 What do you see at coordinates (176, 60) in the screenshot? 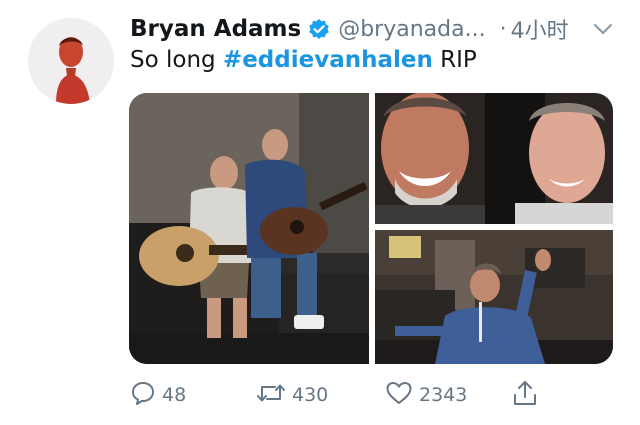
I see `tweet-text-prefix: So long` at bounding box center [176, 60].